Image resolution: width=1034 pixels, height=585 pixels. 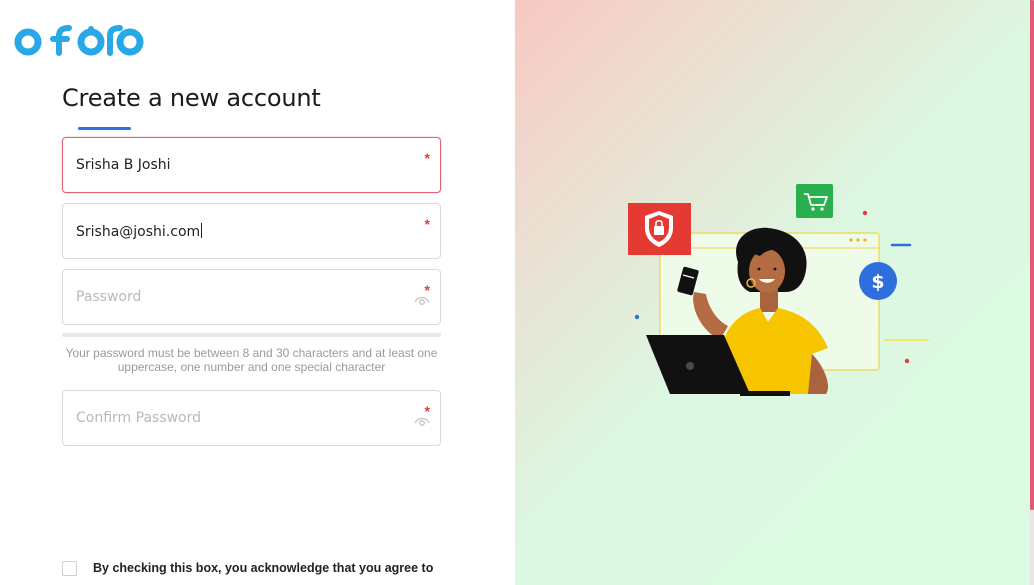 I want to click on shield-lock-icon, so click(x=659, y=229).